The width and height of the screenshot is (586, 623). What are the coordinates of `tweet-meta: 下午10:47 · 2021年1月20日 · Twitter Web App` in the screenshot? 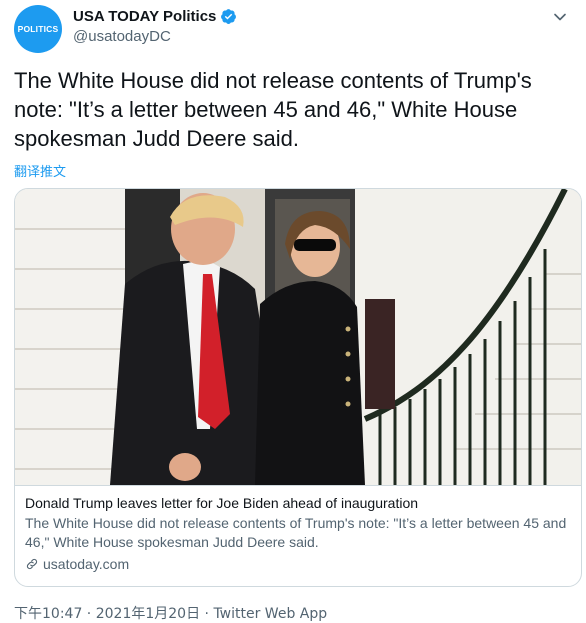 It's located at (170, 613).